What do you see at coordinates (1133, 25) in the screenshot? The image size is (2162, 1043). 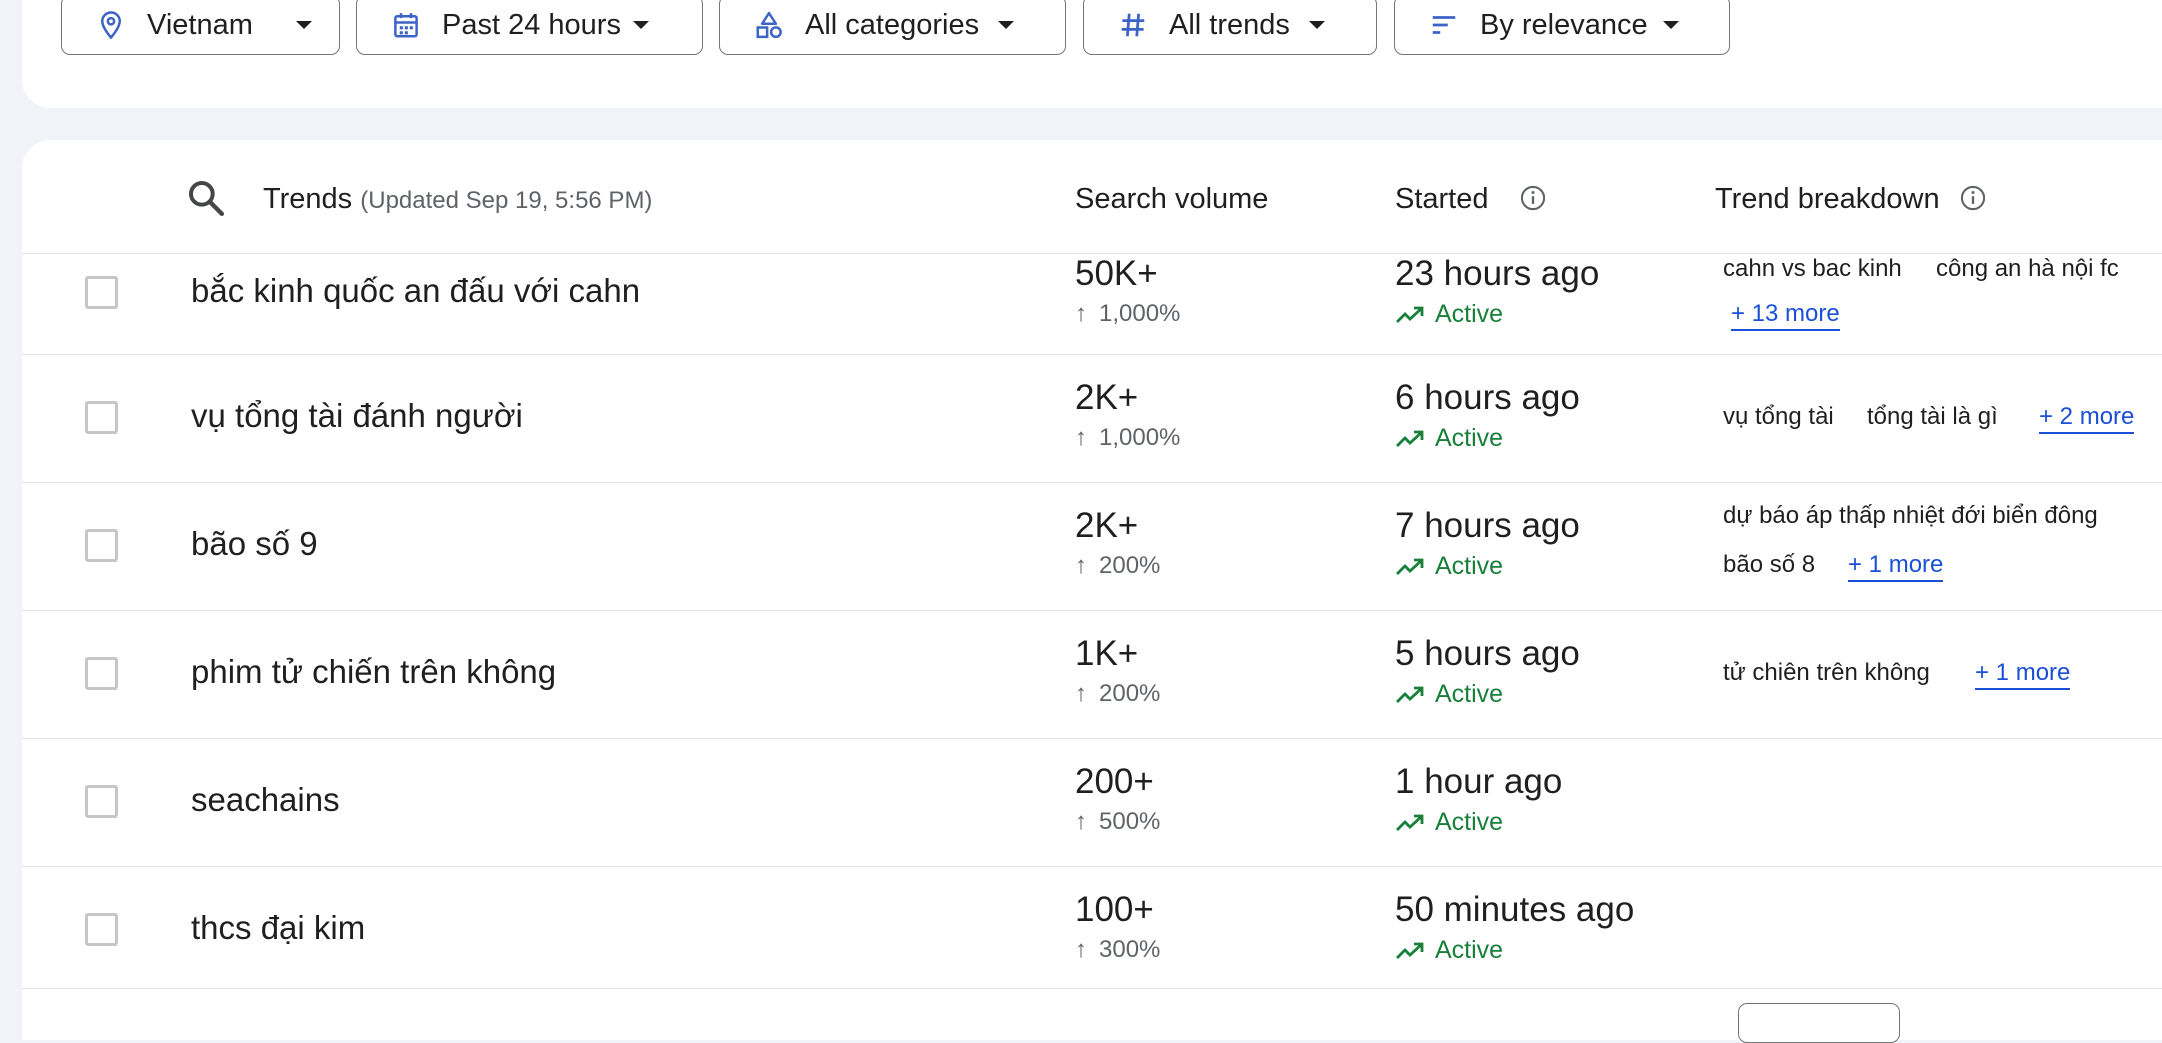 I see `hashtag-icon` at bounding box center [1133, 25].